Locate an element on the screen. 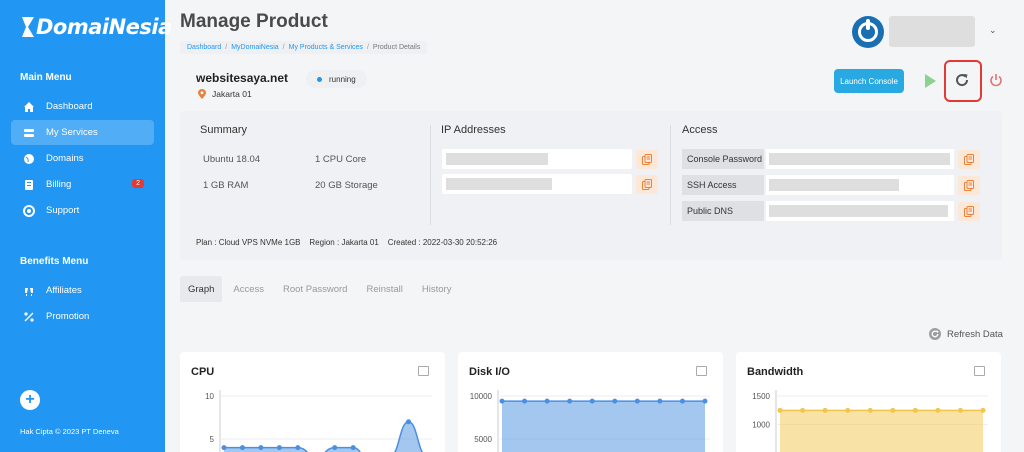  ram-value: 1 GB RAM is located at coordinates (226, 185).